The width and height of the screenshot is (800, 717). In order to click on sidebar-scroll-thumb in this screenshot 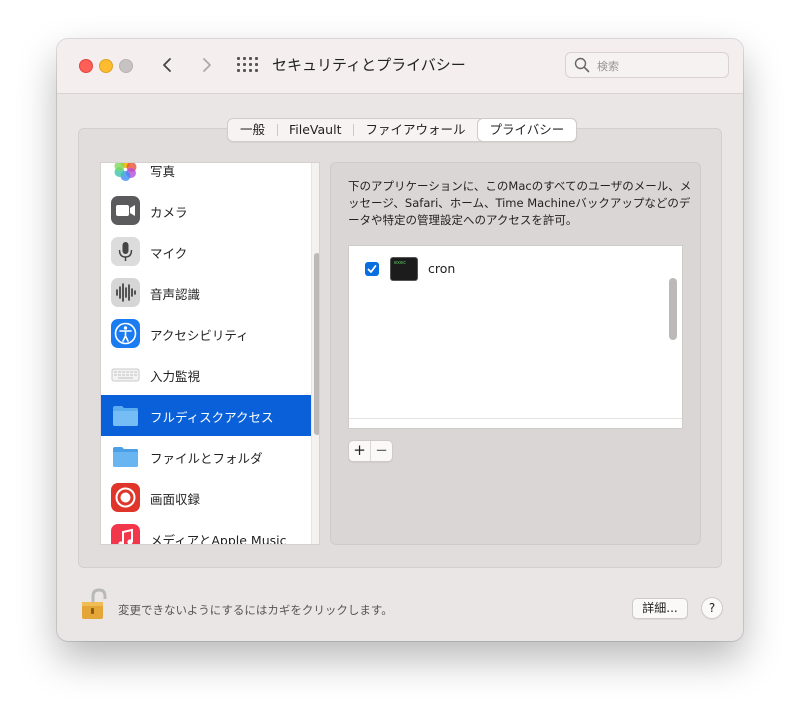, I will do `click(316, 344)`.